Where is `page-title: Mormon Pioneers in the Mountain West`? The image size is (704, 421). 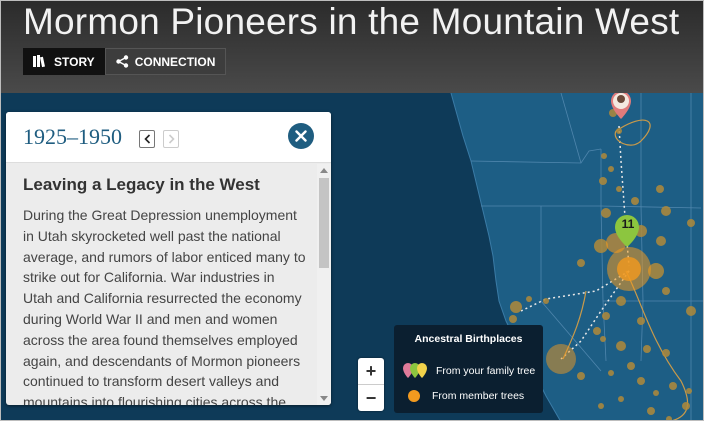
page-title: Mormon Pioneers in the Mountain West is located at coordinates (351, 21).